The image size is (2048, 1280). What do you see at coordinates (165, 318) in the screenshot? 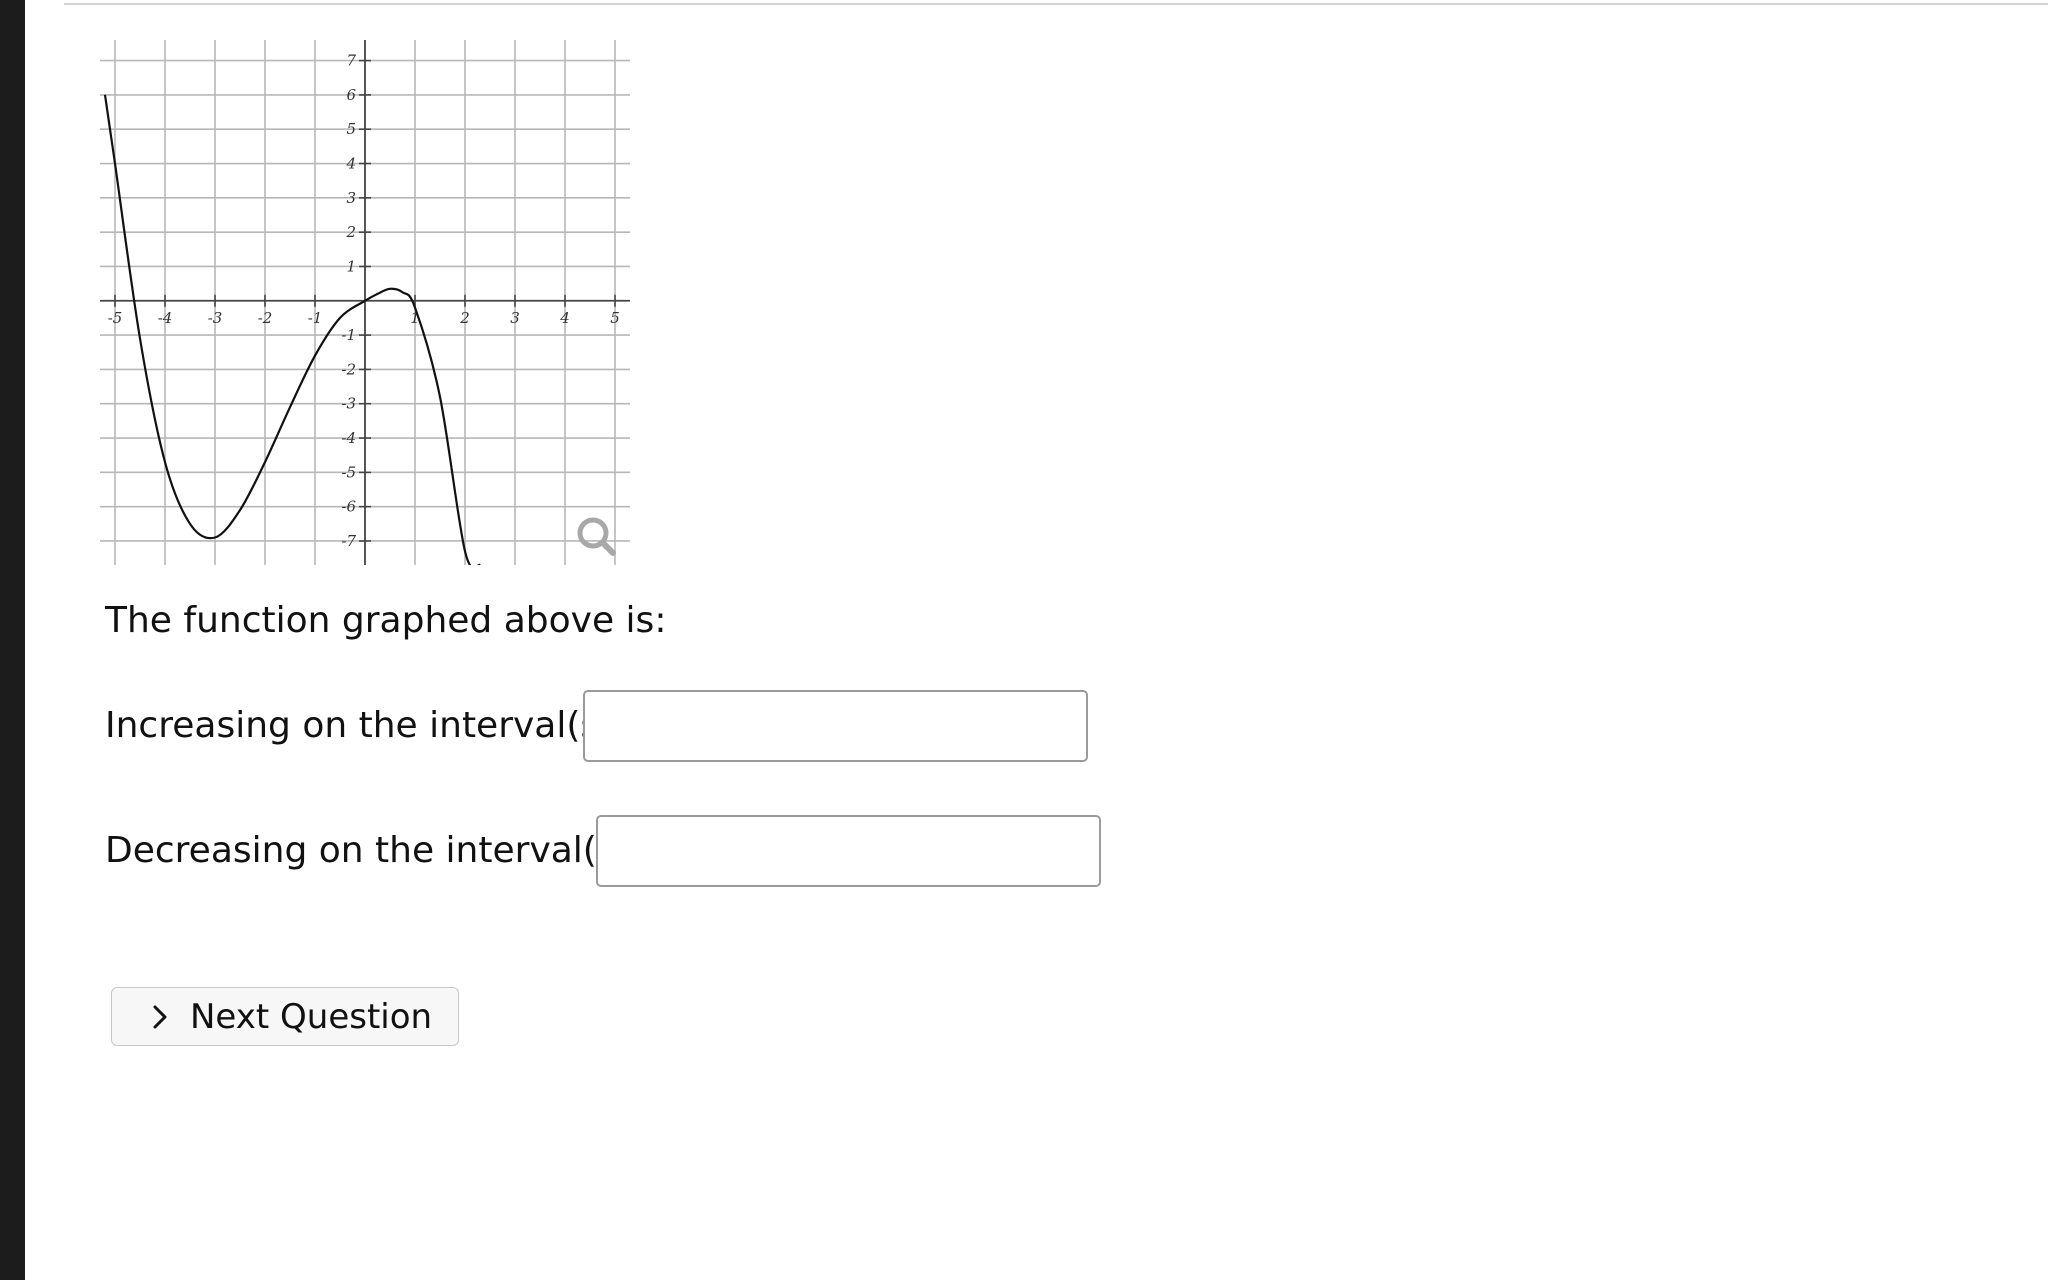
I see `x-tick-label: -4` at bounding box center [165, 318].